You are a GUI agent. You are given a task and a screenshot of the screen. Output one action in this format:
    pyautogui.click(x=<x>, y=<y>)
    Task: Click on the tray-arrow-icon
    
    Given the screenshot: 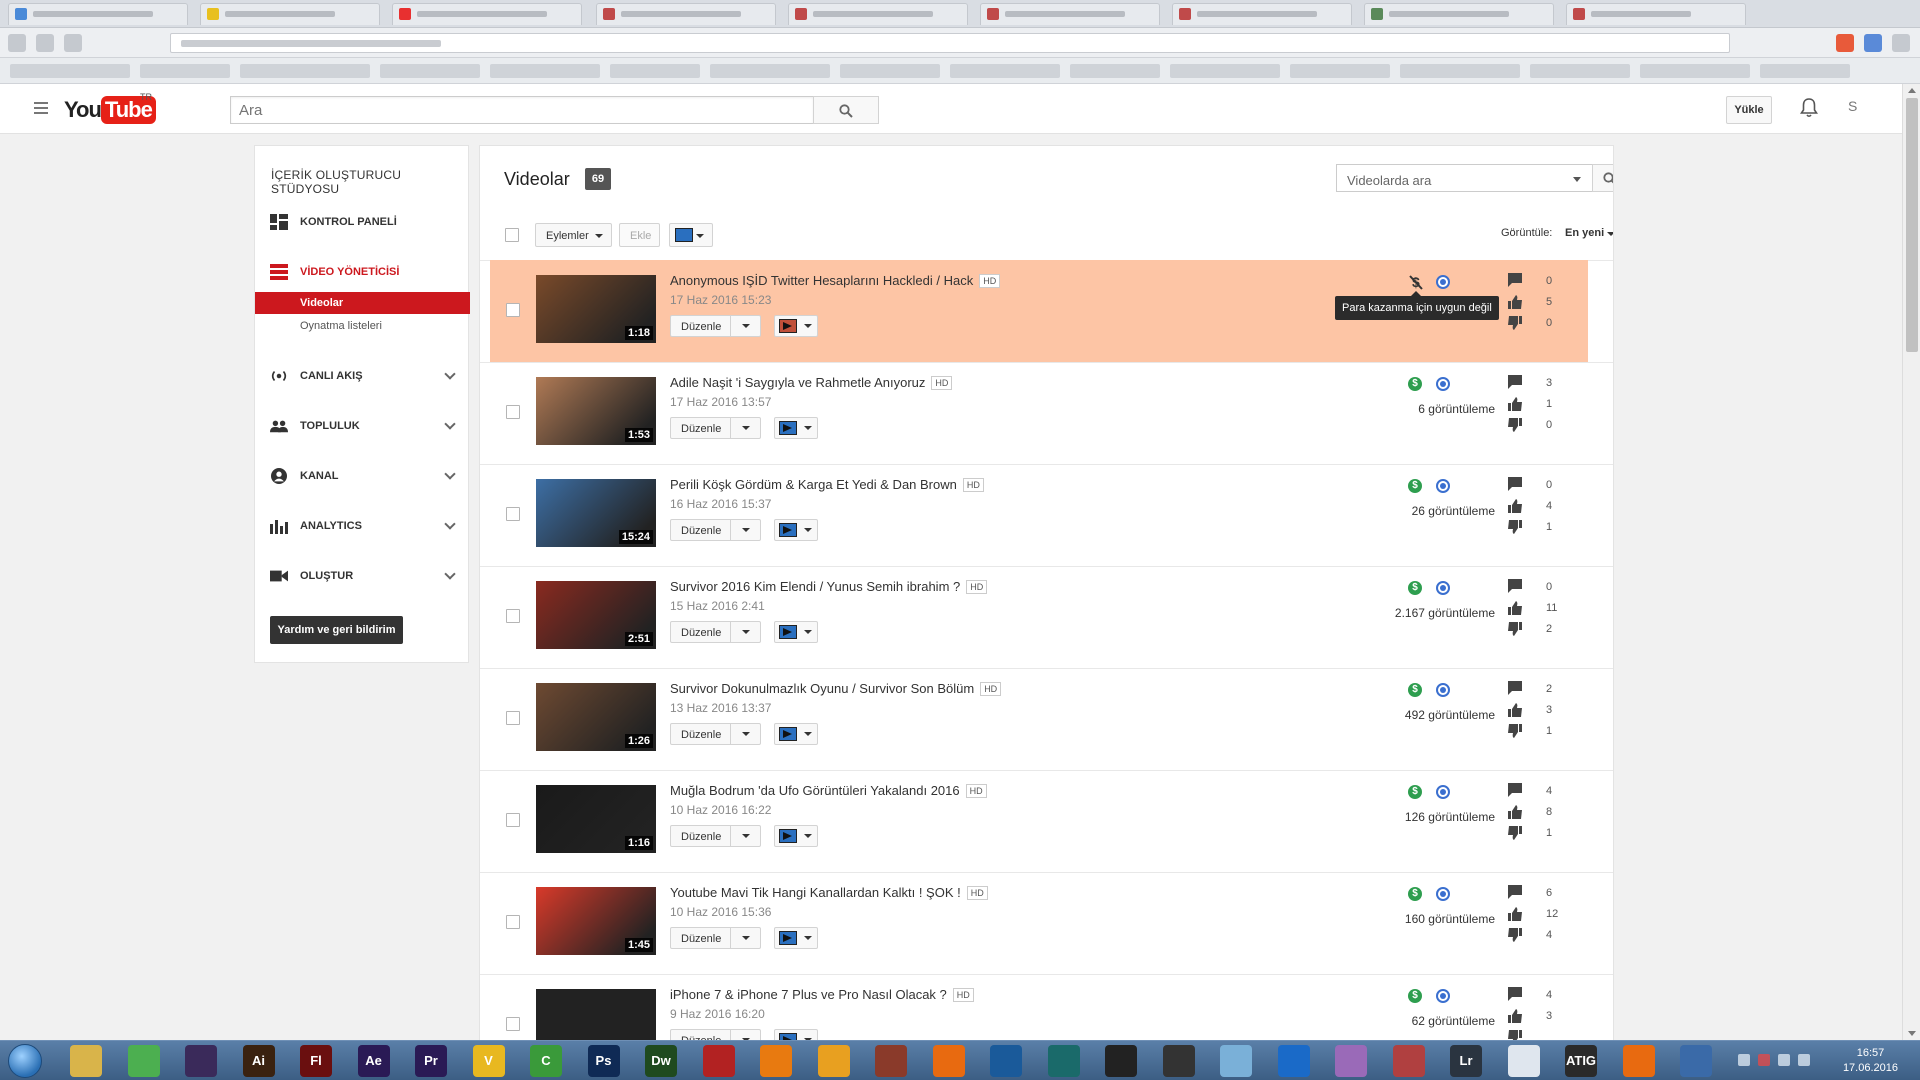 What is the action you would take?
    pyautogui.click(x=1744, y=1060)
    